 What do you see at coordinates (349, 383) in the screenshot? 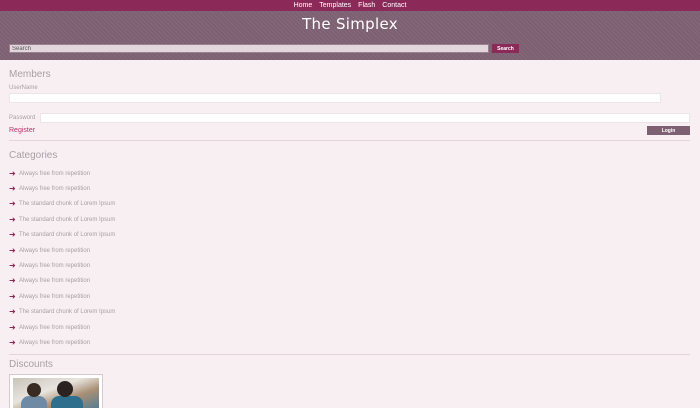
I see `discounts-section: Discounts` at bounding box center [349, 383].